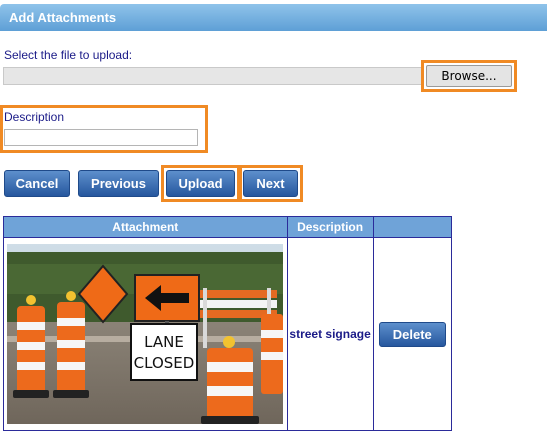  I want to click on next-highlight, so click(271, 183).